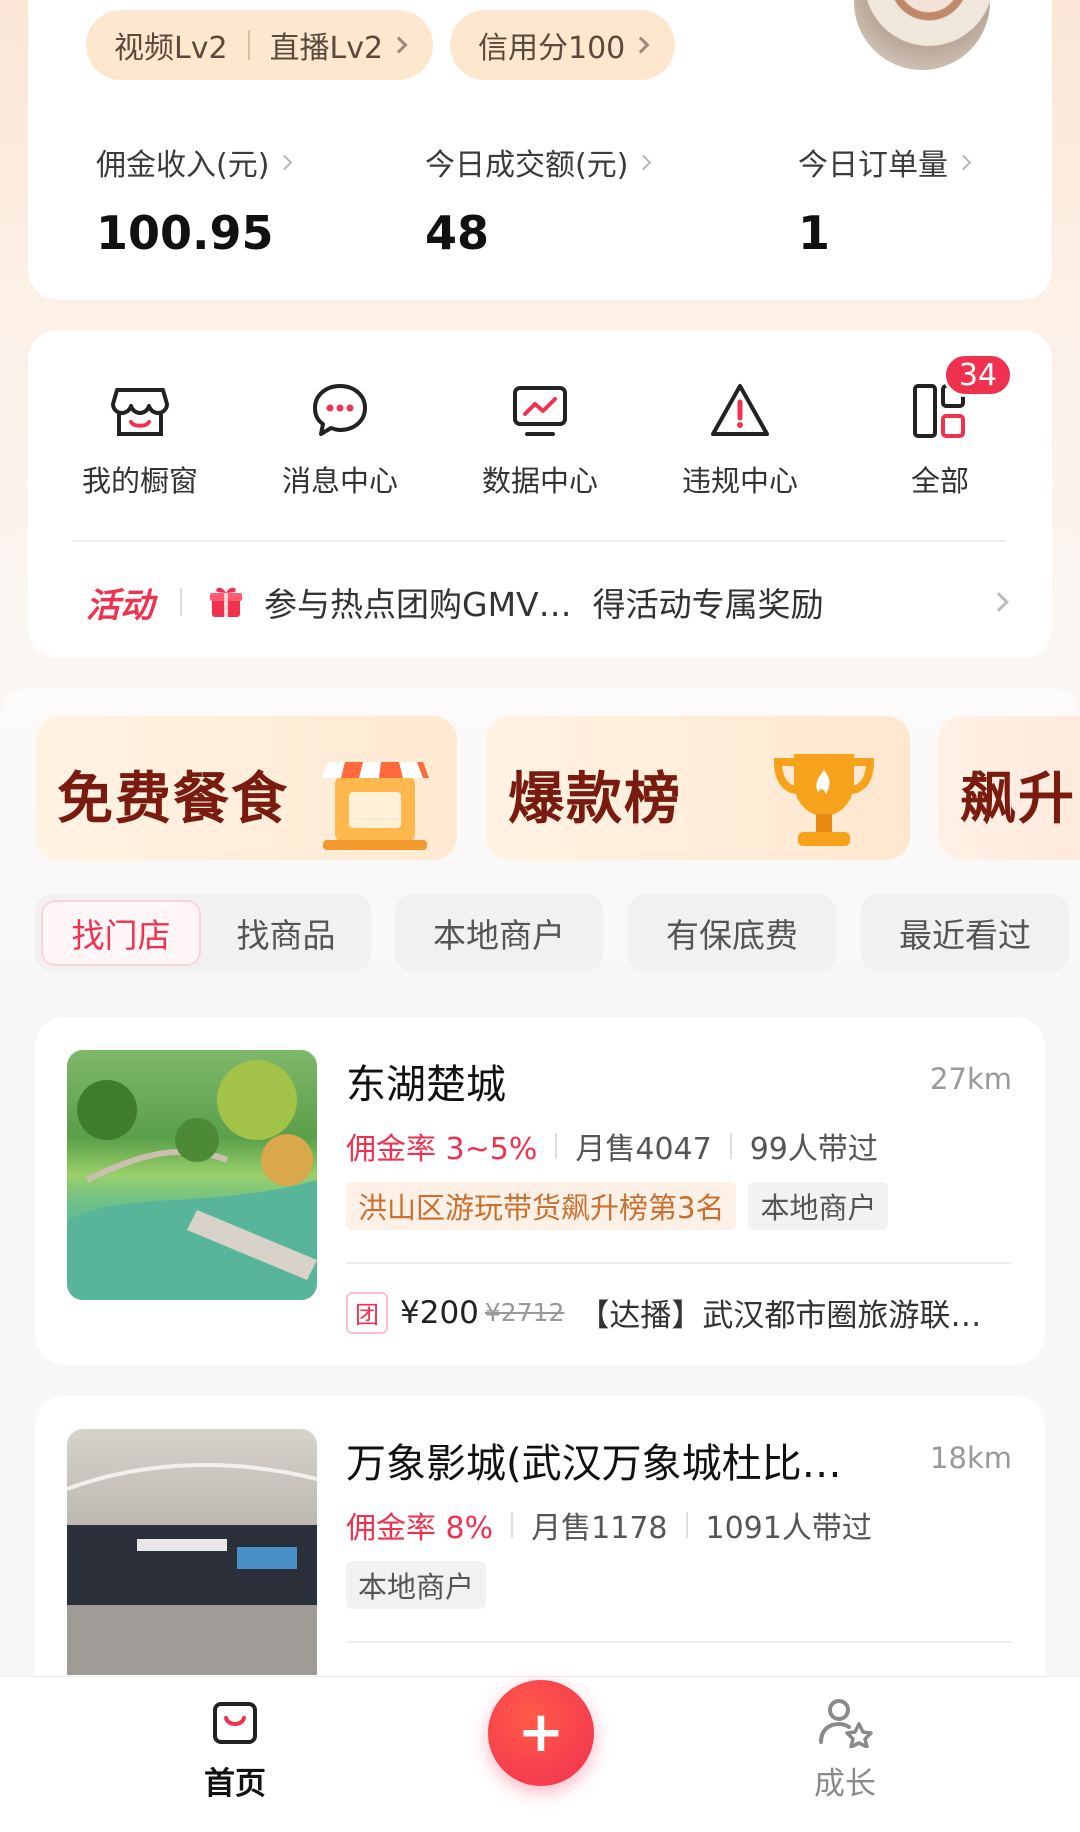  I want to click on activity-banner: 活动 参与热点团购GMV… 得活动专属奖励, so click(547, 602).